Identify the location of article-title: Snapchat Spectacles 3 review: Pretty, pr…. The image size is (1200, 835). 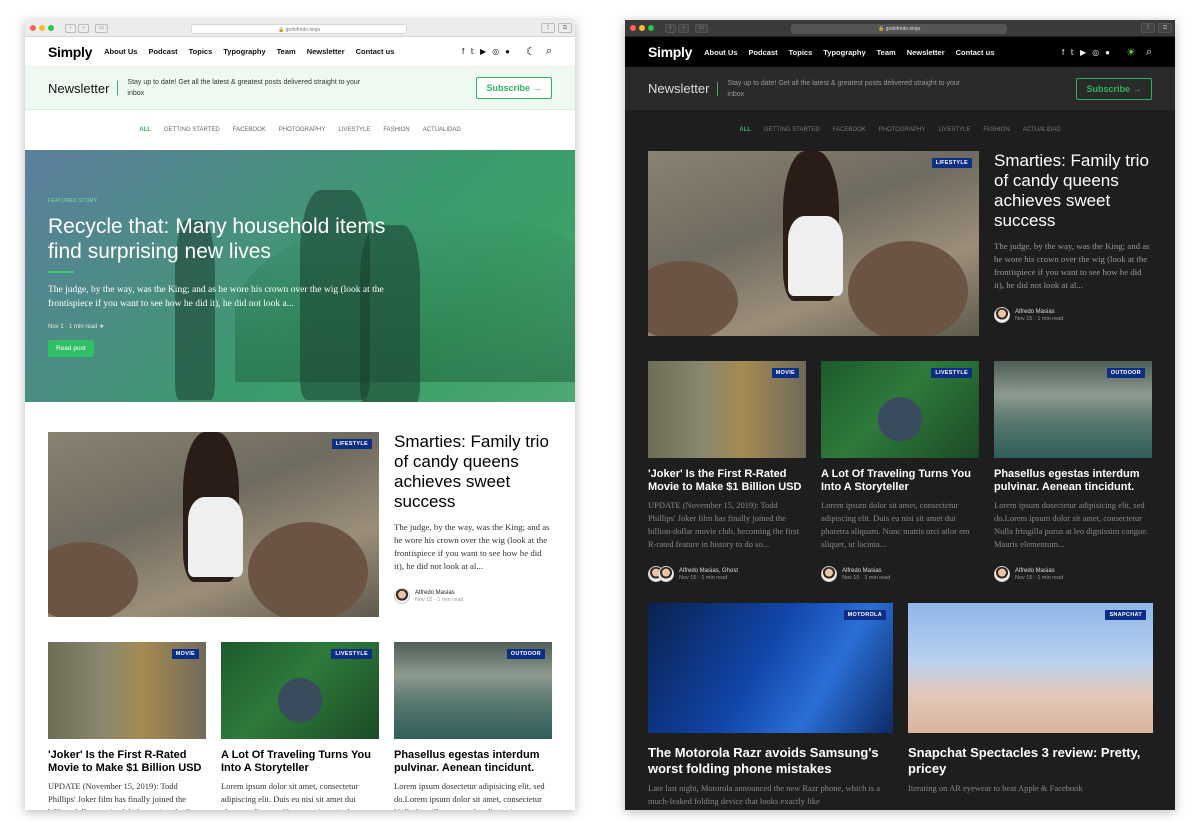
(1030, 761).